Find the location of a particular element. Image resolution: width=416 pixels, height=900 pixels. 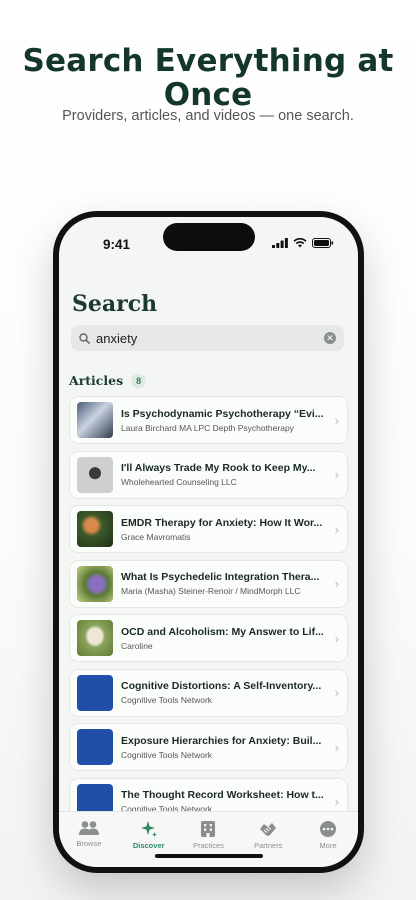

promo-headline: Search Everything at Once is located at coordinates (208, 78).